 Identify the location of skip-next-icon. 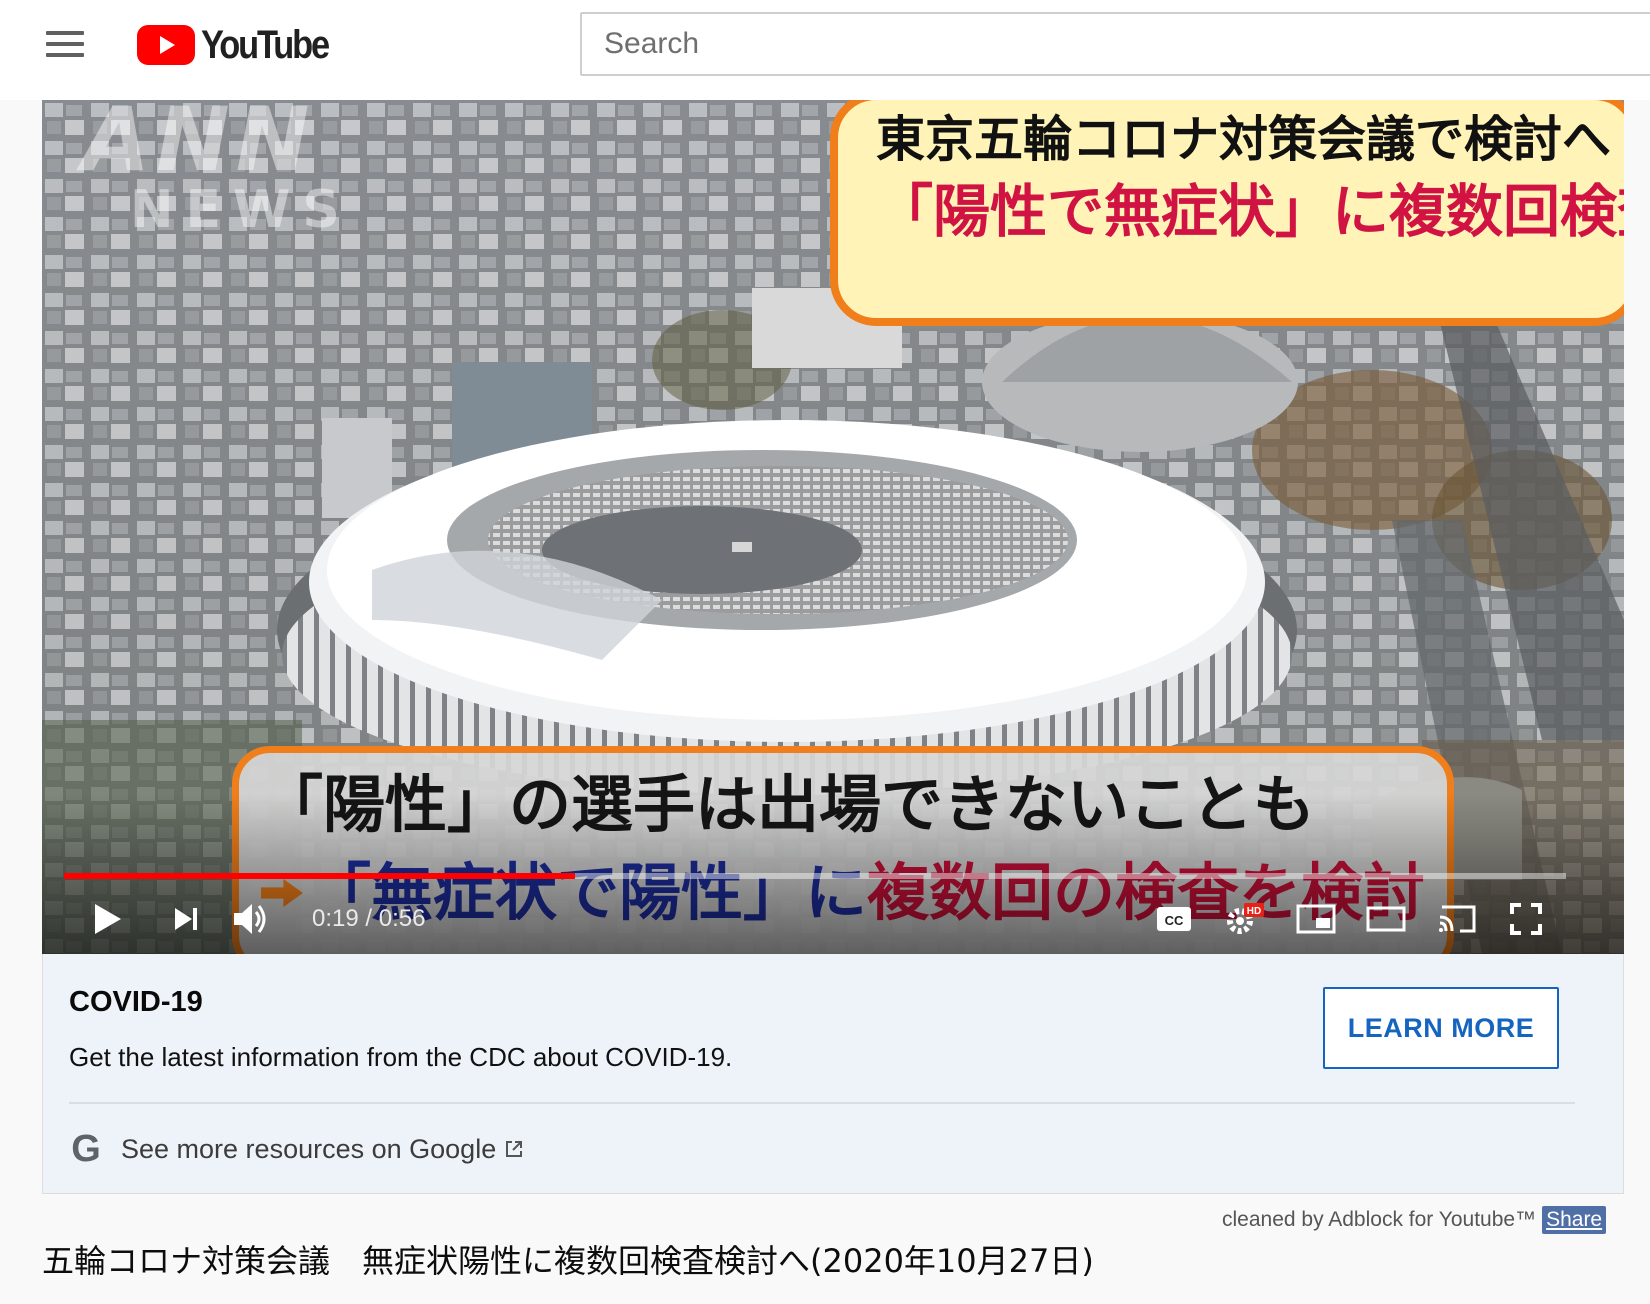
(186, 919).